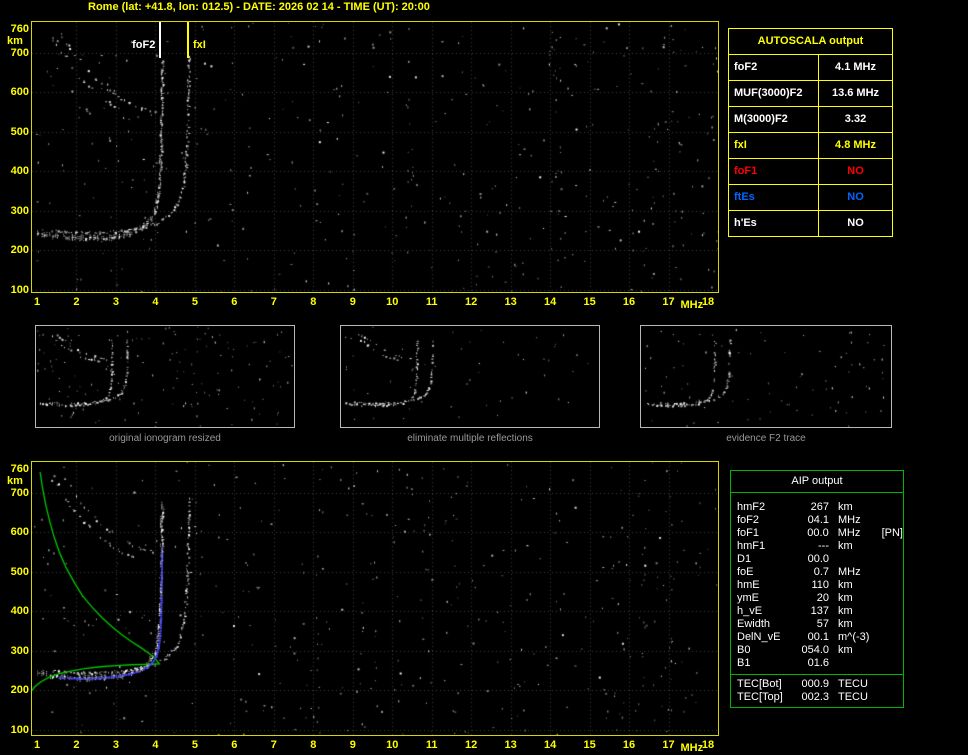 This screenshot has height=755, width=968. Describe the element at coordinates (19, 29) in the screenshot. I see `y-tick-label: 760` at that location.